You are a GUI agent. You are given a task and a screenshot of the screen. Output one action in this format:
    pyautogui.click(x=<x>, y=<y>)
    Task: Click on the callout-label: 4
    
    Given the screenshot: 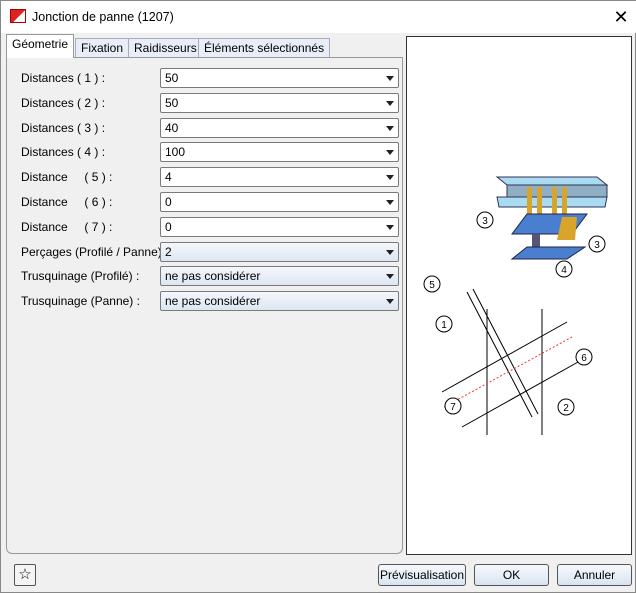 What is the action you would take?
    pyautogui.click(x=564, y=270)
    